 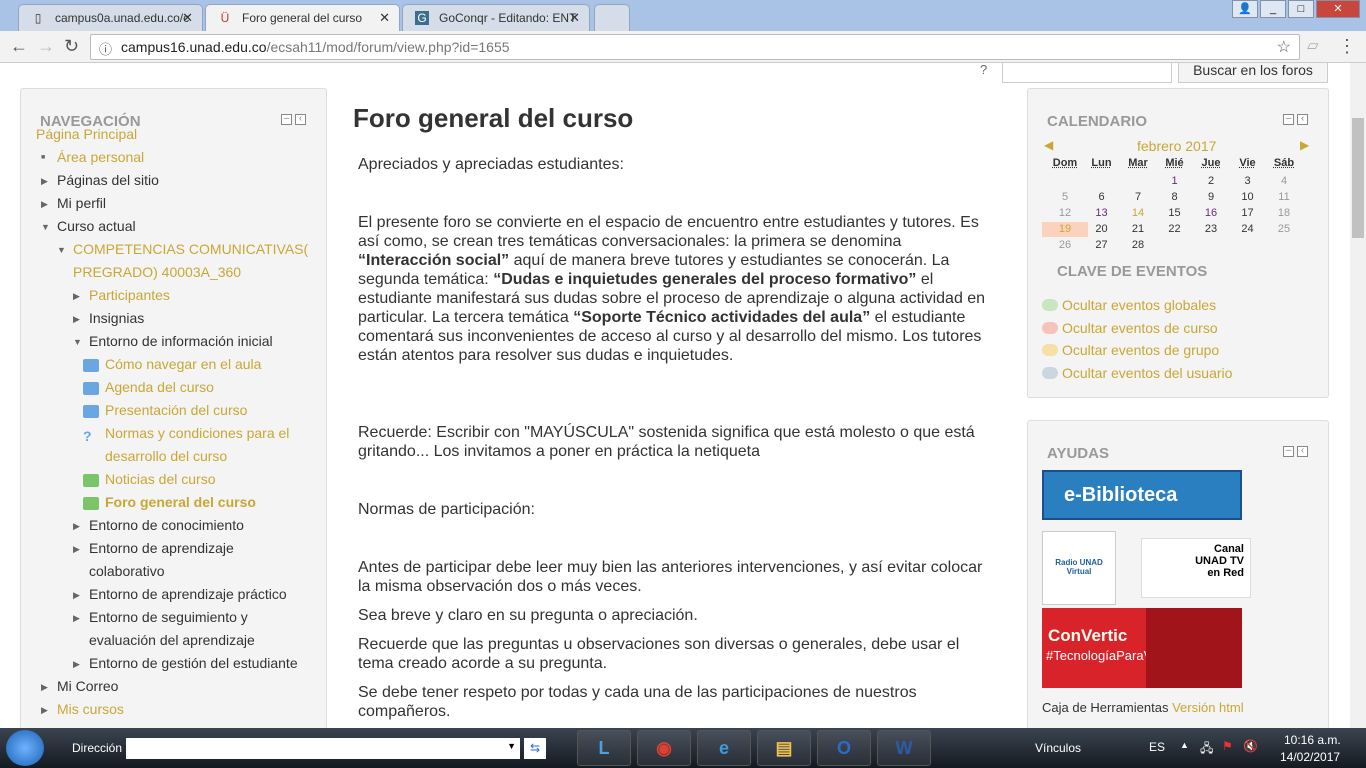 I want to click on html-version-link: Versión html, so click(x=1208, y=707).